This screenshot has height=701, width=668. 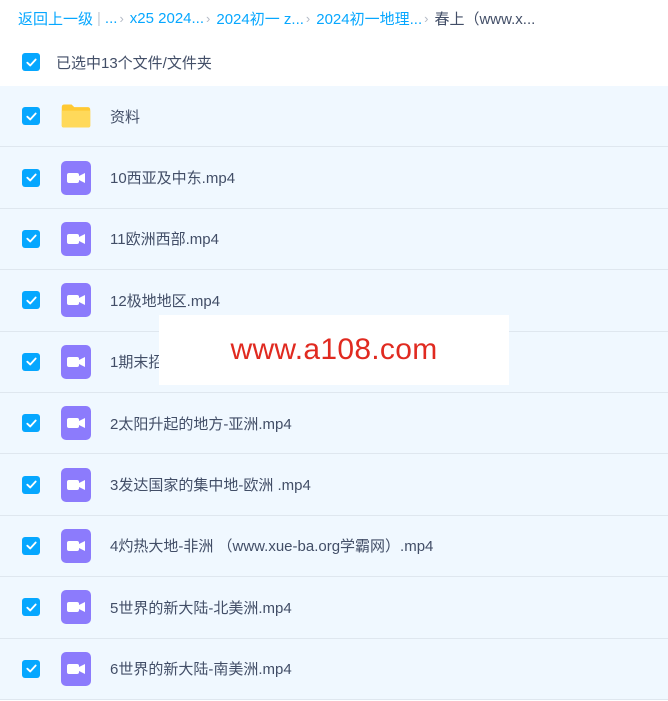 What do you see at coordinates (334, 669) in the screenshot?
I see `file-row: 6世界的新大陆-南美洲.mp4` at bounding box center [334, 669].